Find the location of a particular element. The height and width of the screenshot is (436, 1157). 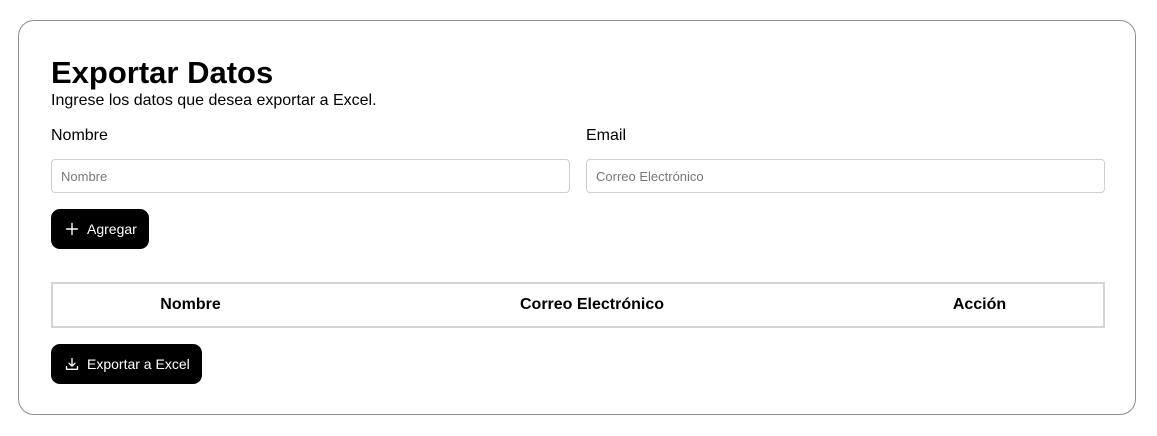

add-button: Agregar is located at coordinates (100, 229).